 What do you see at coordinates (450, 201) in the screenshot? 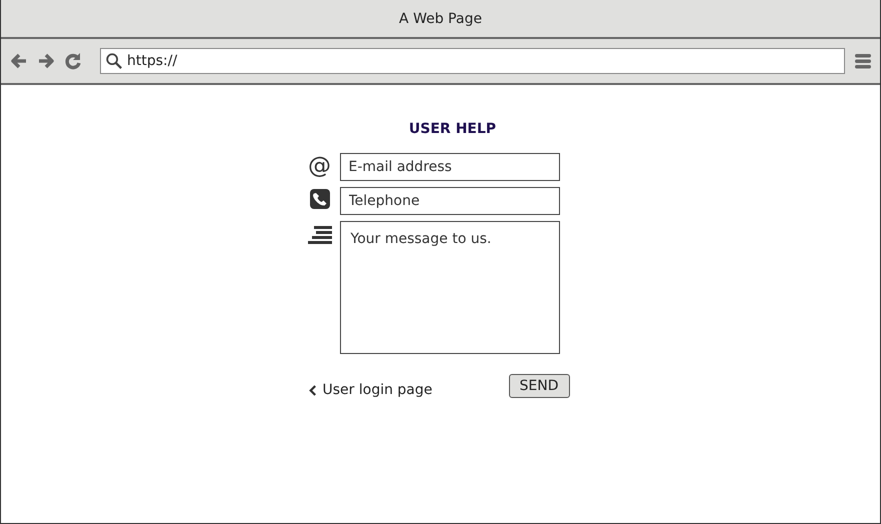
I see `telephone-field: Telephone` at bounding box center [450, 201].